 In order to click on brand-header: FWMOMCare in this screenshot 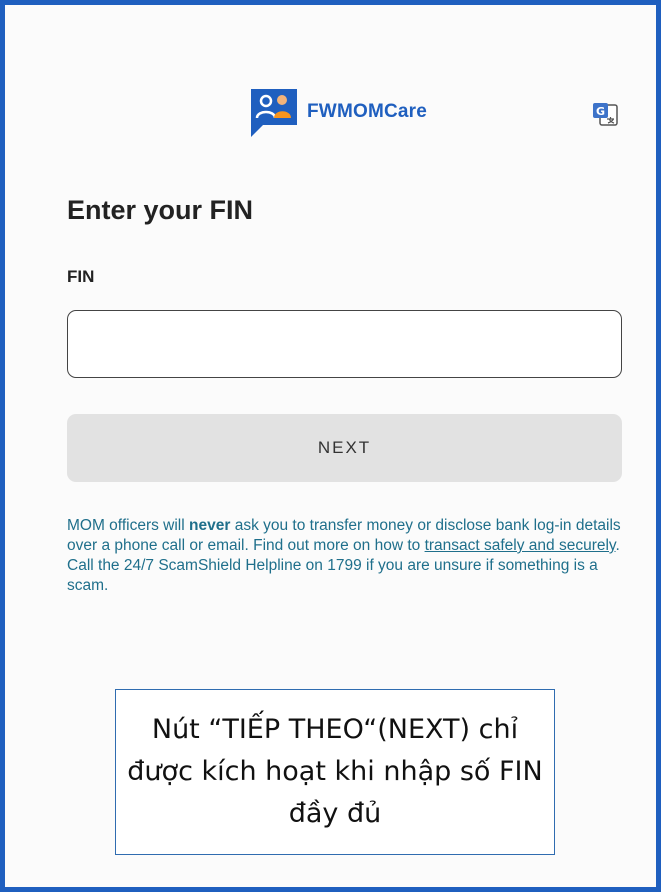, I will do `click(337, 112)`.